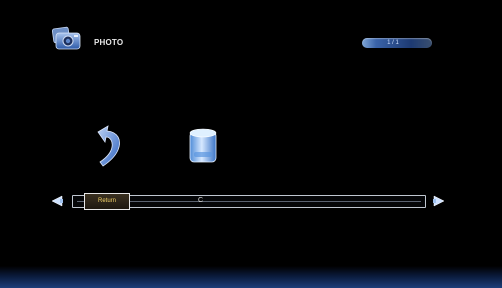  What do you see at coordinates (203, 146) in the screenshot?
I see `disk-drive-icon` at bounding box center [203, 146].